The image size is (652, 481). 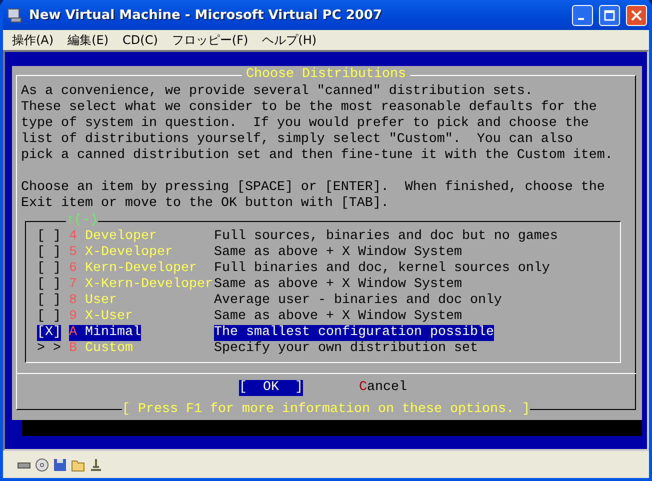 I want to click on folder-icon, so click(x=78, y=465).